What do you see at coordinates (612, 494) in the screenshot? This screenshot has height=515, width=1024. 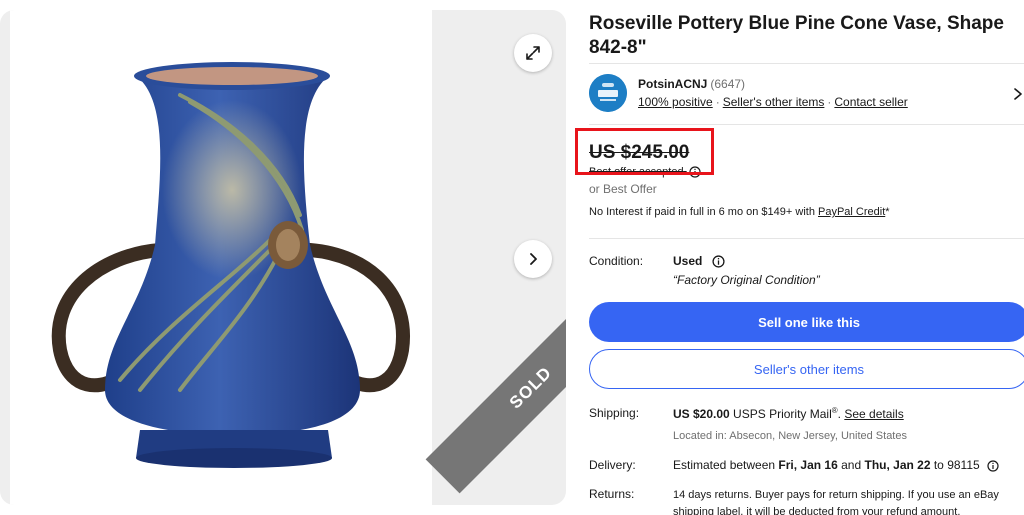 I see `returns-label: Returns:` at bounding box center [612, 494].